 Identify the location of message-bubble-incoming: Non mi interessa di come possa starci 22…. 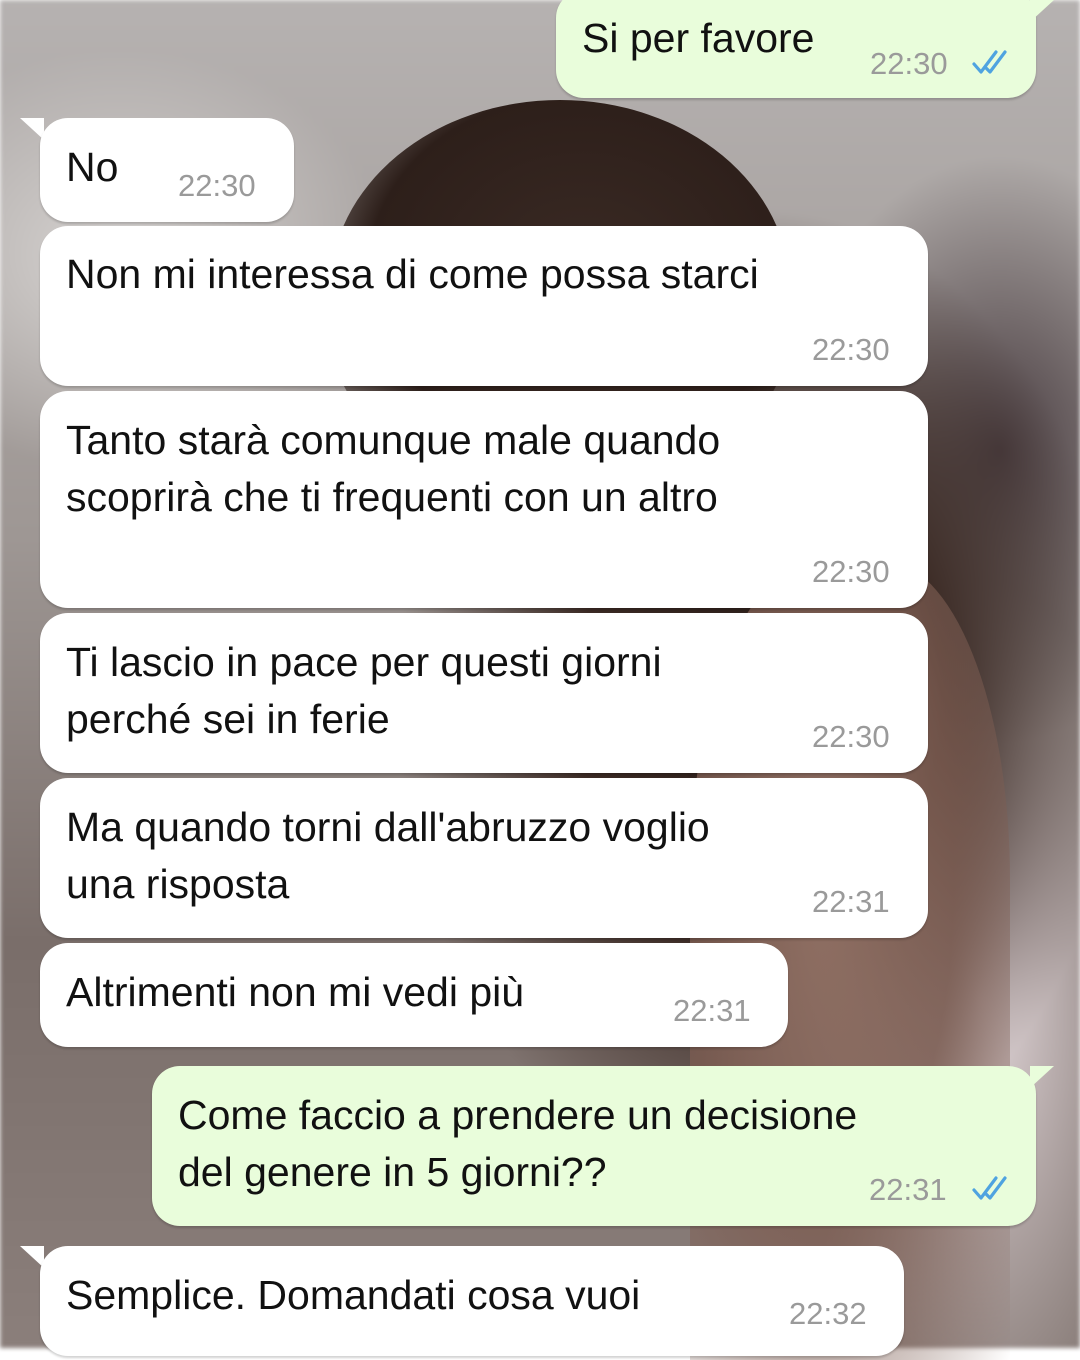
(484, 306).